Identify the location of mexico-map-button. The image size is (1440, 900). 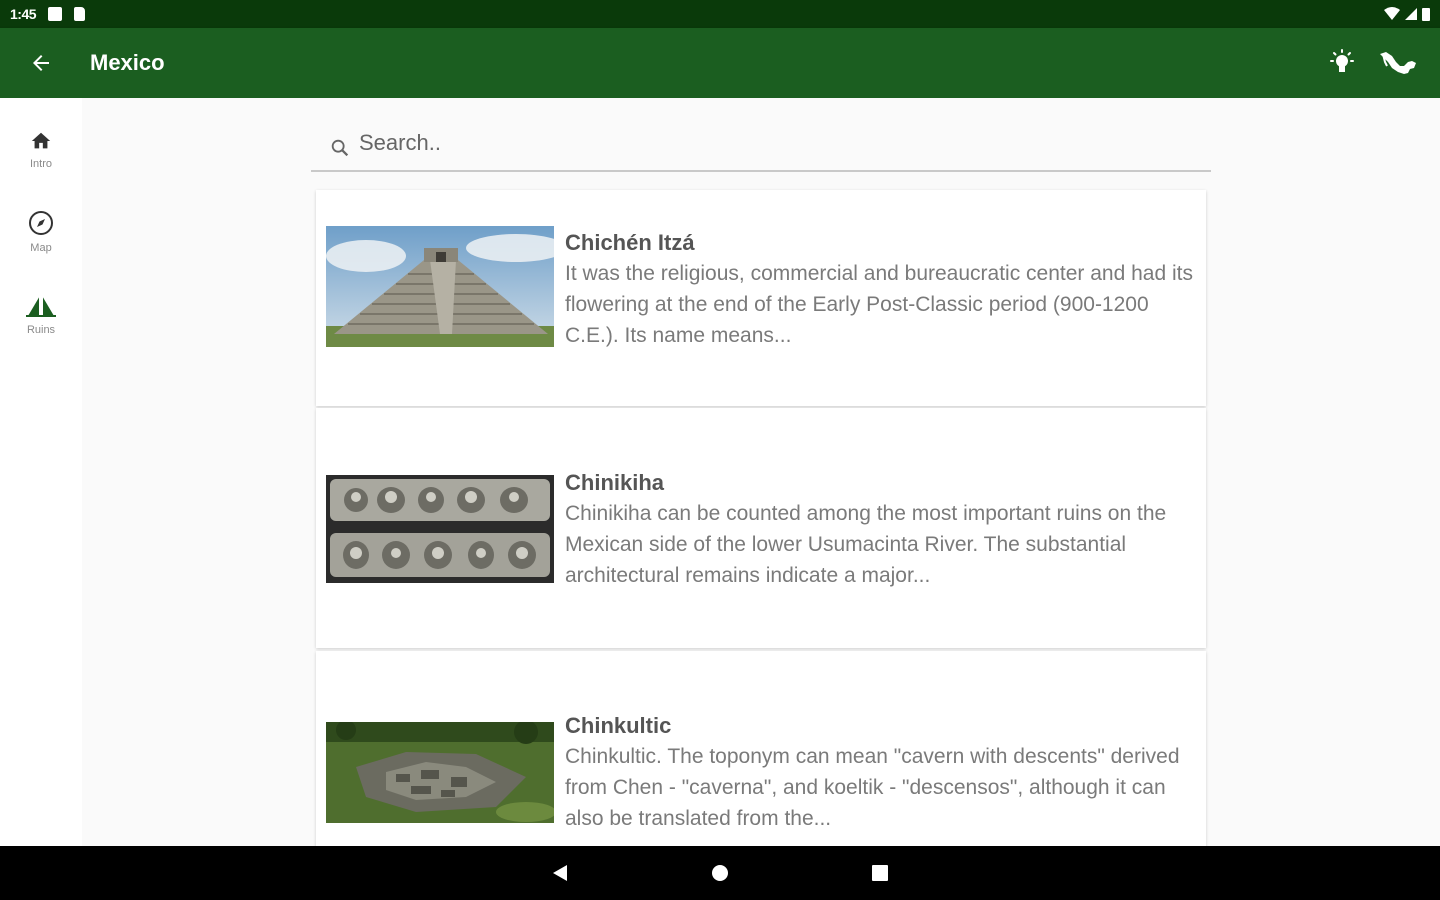
(1398, 63).